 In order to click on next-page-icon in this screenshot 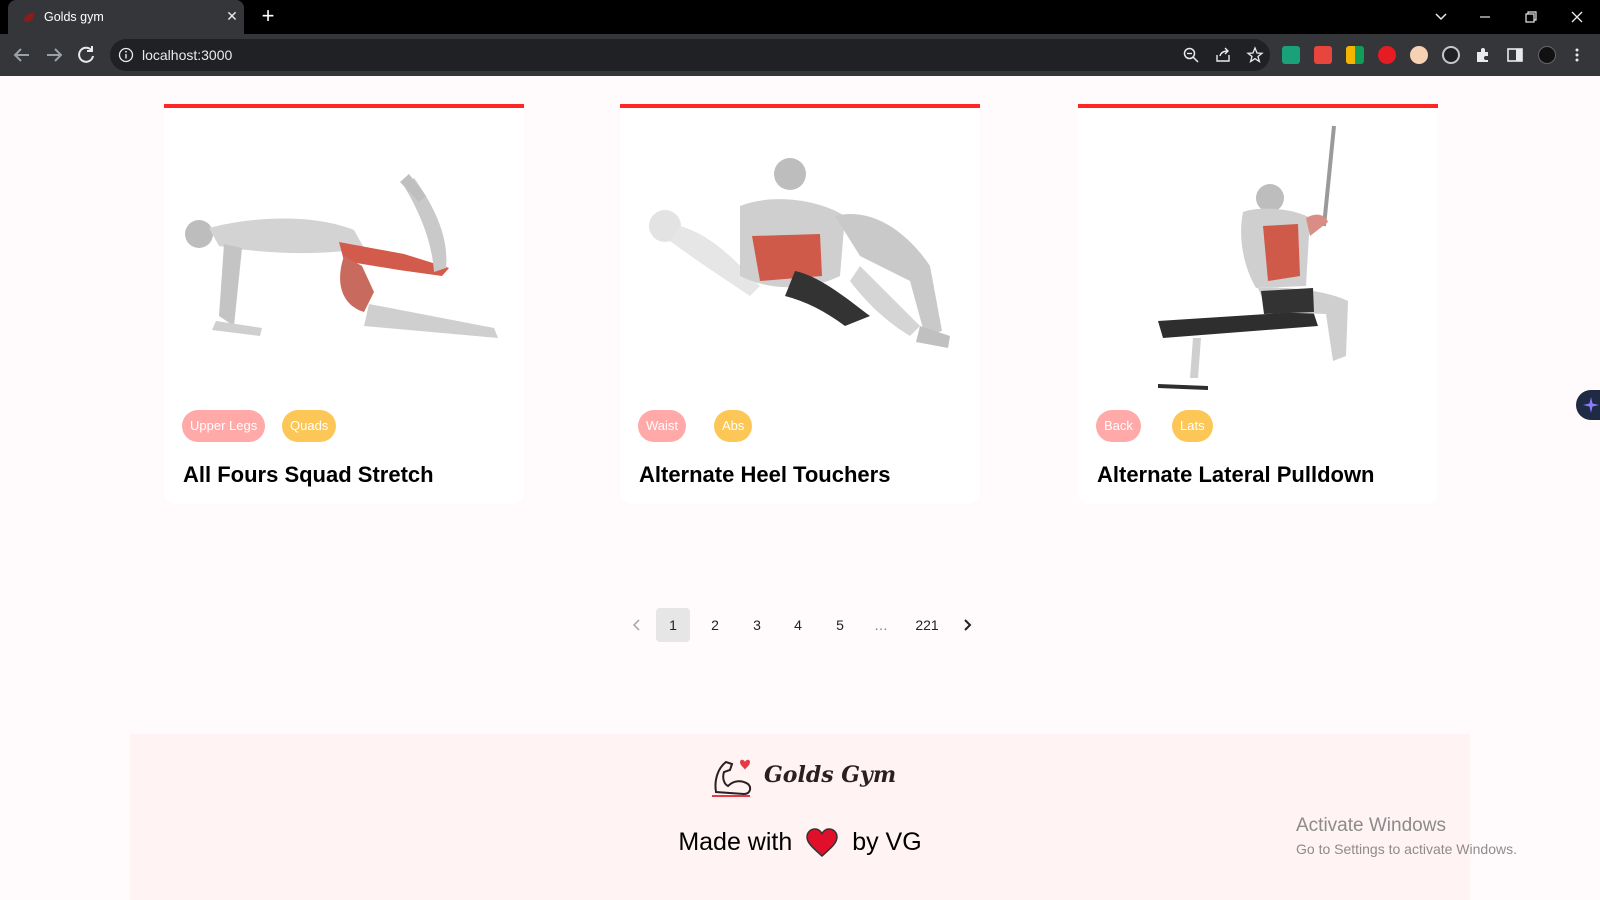, I will do `click(967, 625)`.